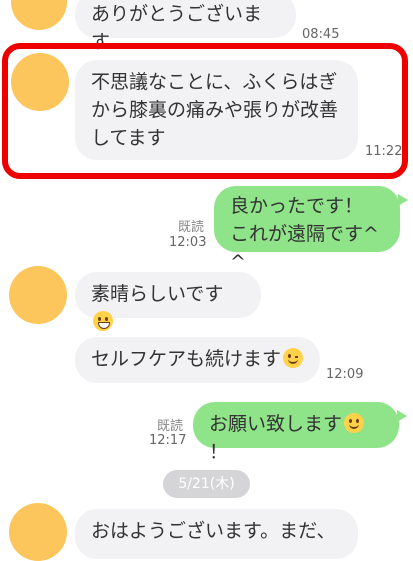 This screenshot has height=561, width=413. I want to click on message-text: 不思議なことに、ふくらはぎ から膝裏の痛みや張りが改善 してます, so click(215, 110).